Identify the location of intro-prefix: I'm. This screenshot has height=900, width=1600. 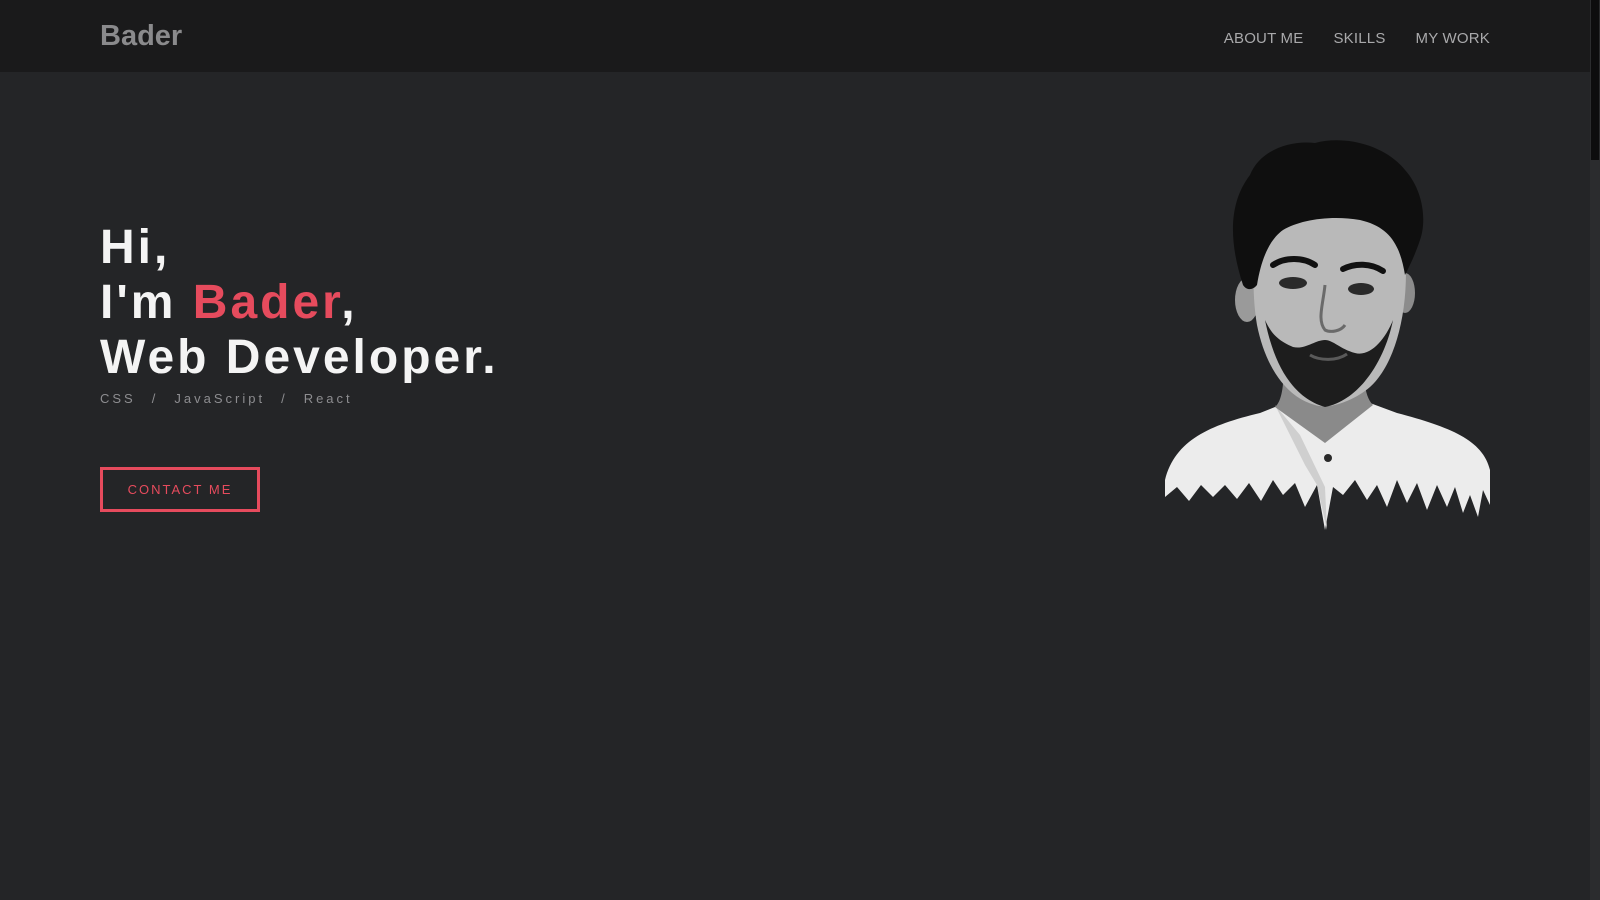
(138, 302).